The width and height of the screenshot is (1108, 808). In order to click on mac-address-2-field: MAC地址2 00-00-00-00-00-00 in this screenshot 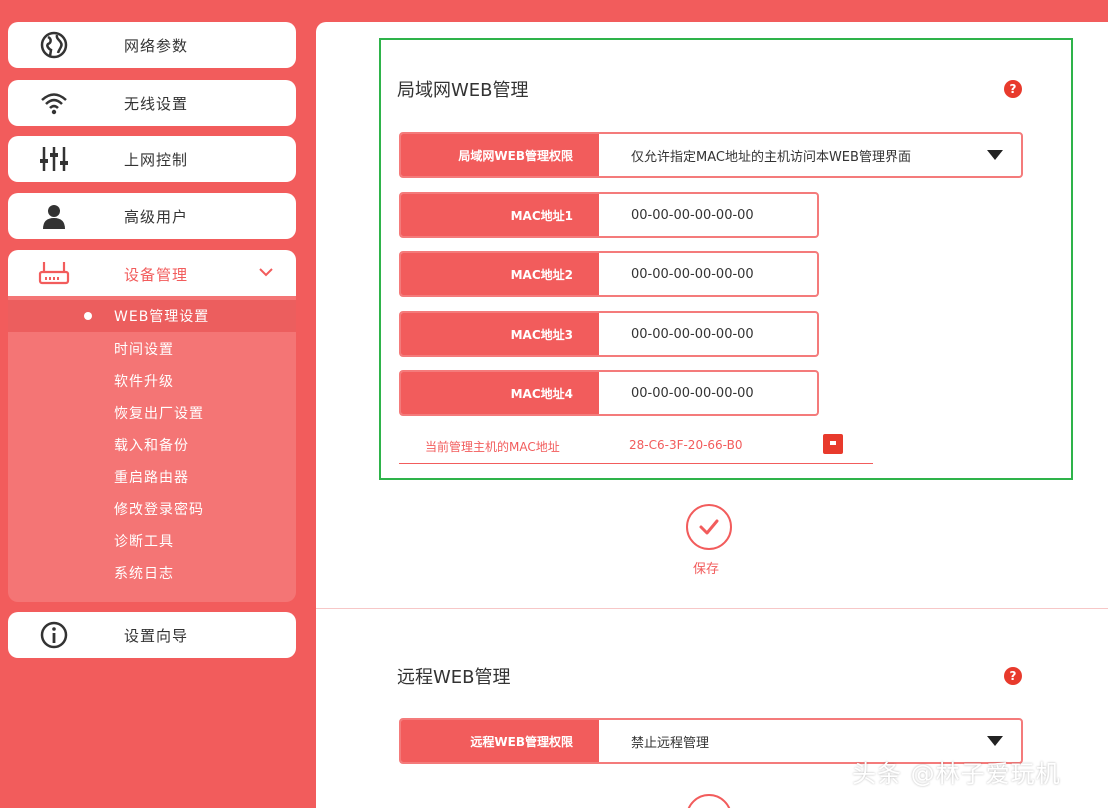, I will do `click(609, 274)`.